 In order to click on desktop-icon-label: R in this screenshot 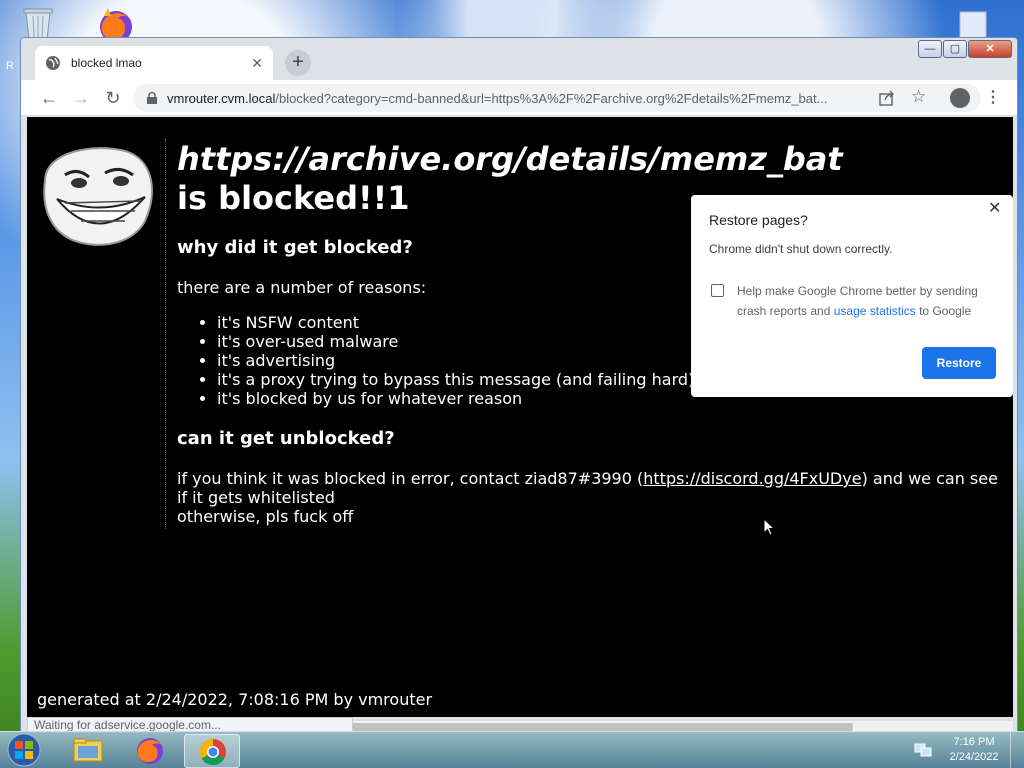, I will do `click(10, 66)`.